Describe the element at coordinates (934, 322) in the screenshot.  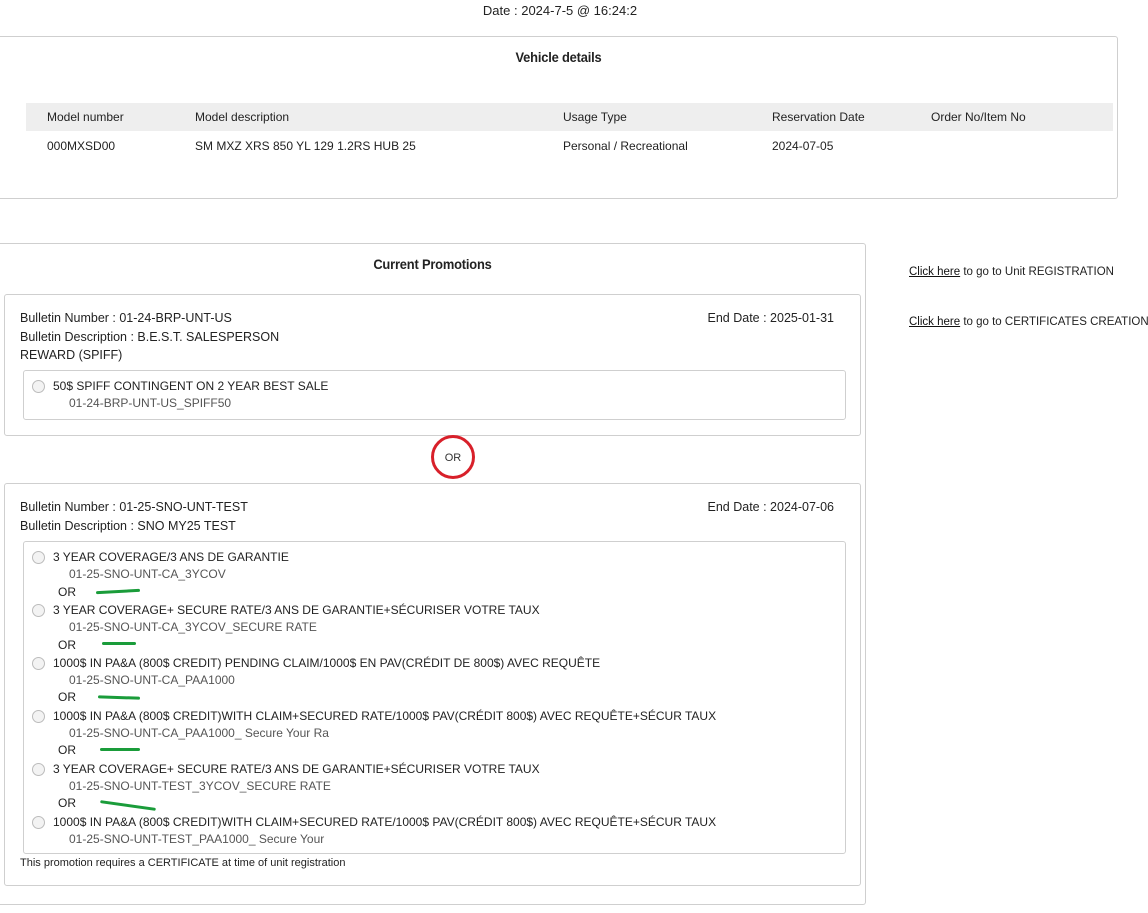
I see `certificates-creation-link: Click here` at that location.